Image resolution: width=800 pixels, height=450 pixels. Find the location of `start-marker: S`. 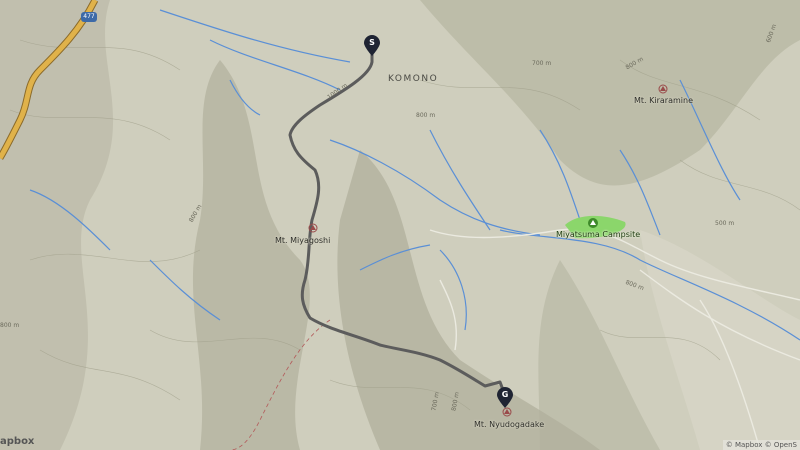

start-marker: S is located at coordinates (372, 46).